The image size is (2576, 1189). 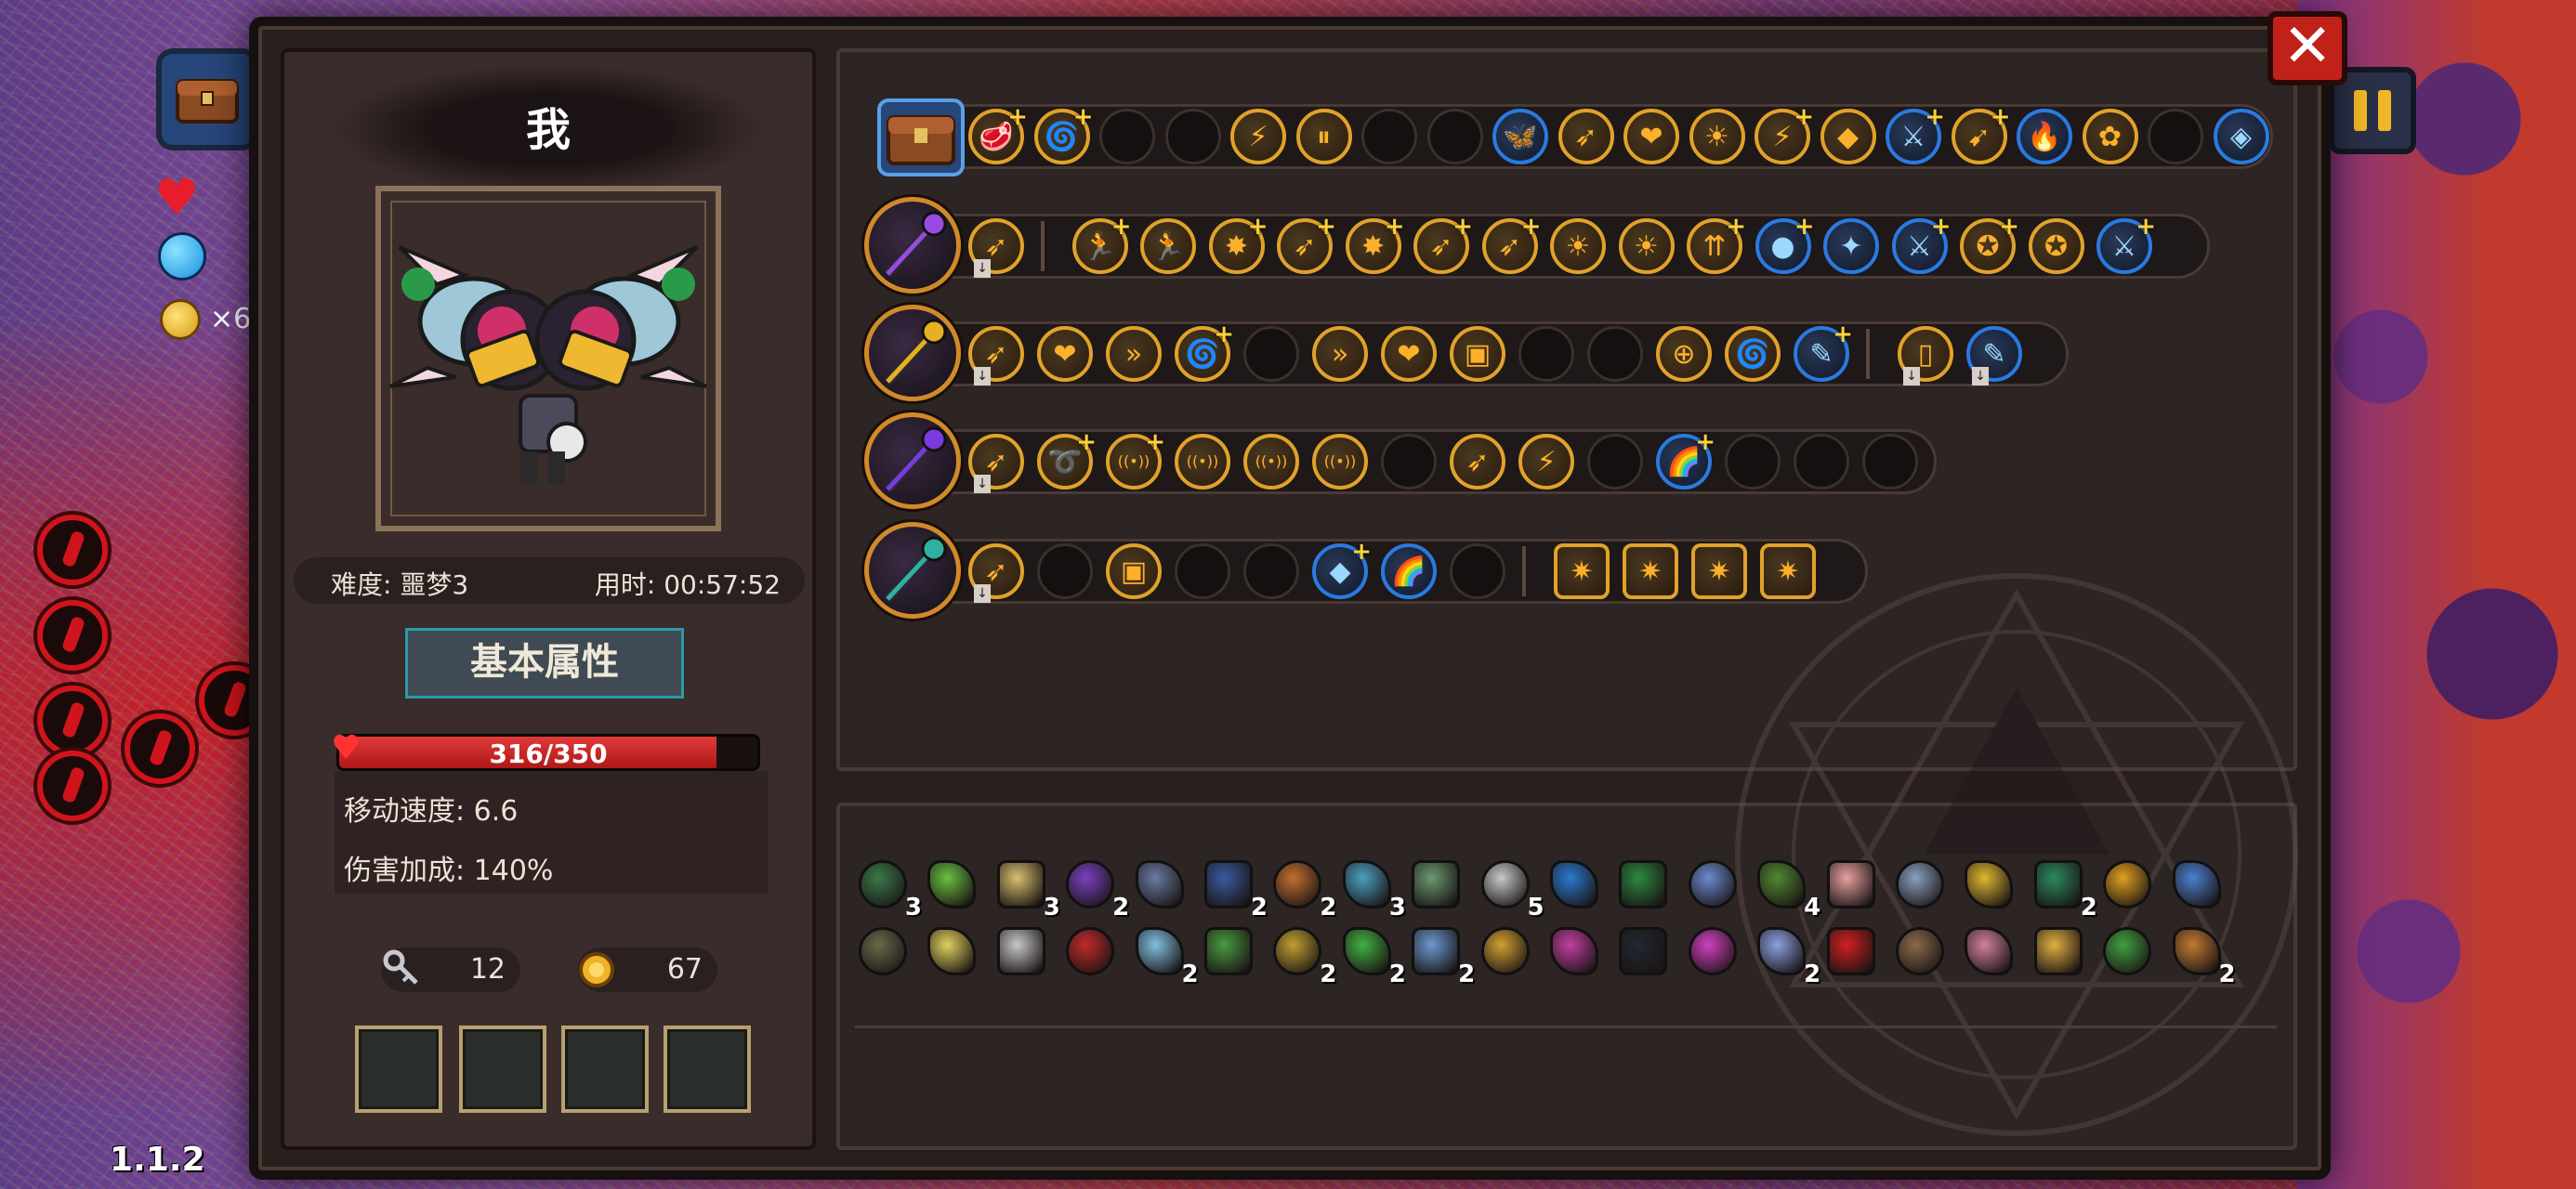 I want to click on basic-attributes-title: 基本属性, so click(x=544, y=663).